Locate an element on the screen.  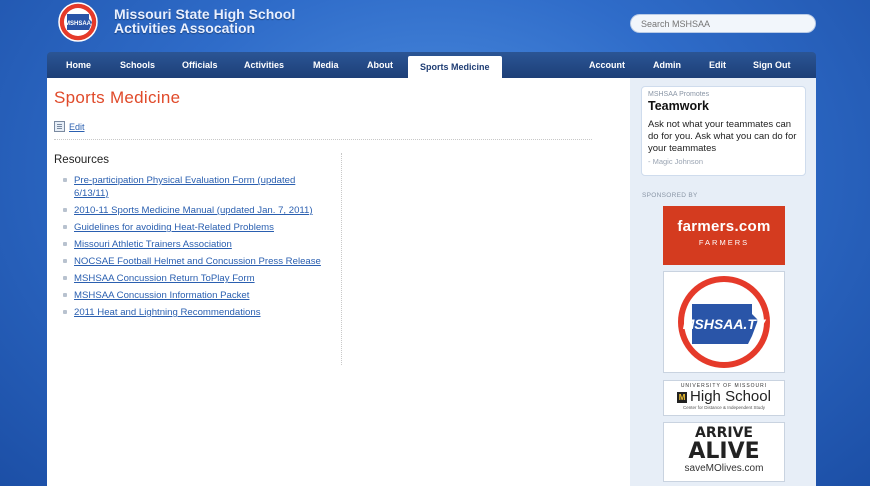
mshsaa-tv-logo: MSHSAA.TV is located at coordinates (724, 322).